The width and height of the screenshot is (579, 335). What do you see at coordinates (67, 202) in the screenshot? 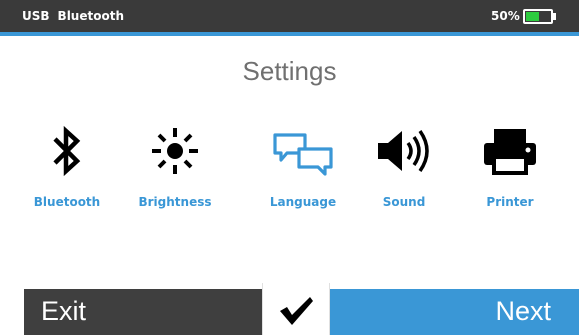
I see `settings-item-label: Bluetooth` at bounding box center [67, 202].